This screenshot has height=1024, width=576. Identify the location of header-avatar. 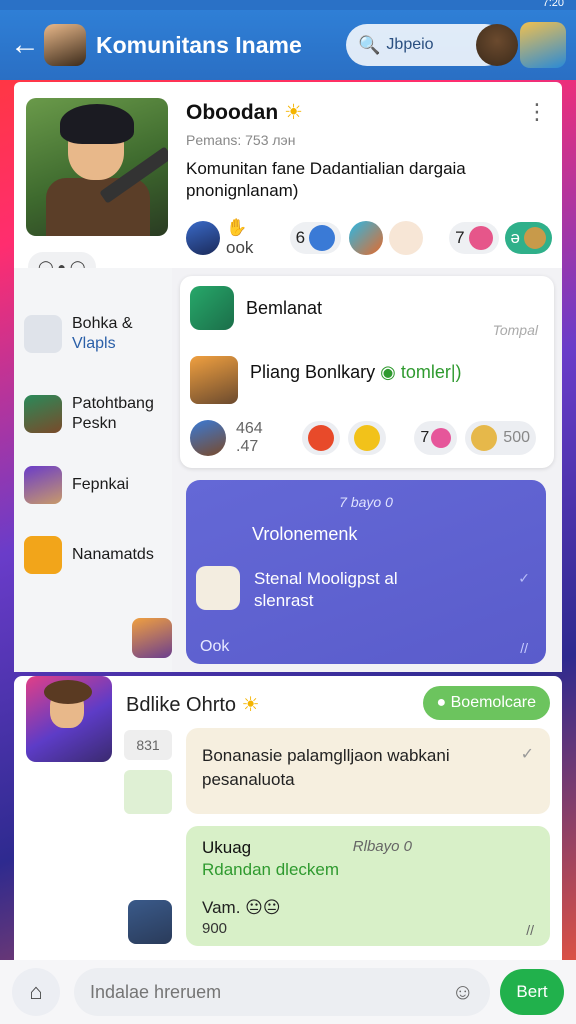
(65, 45).